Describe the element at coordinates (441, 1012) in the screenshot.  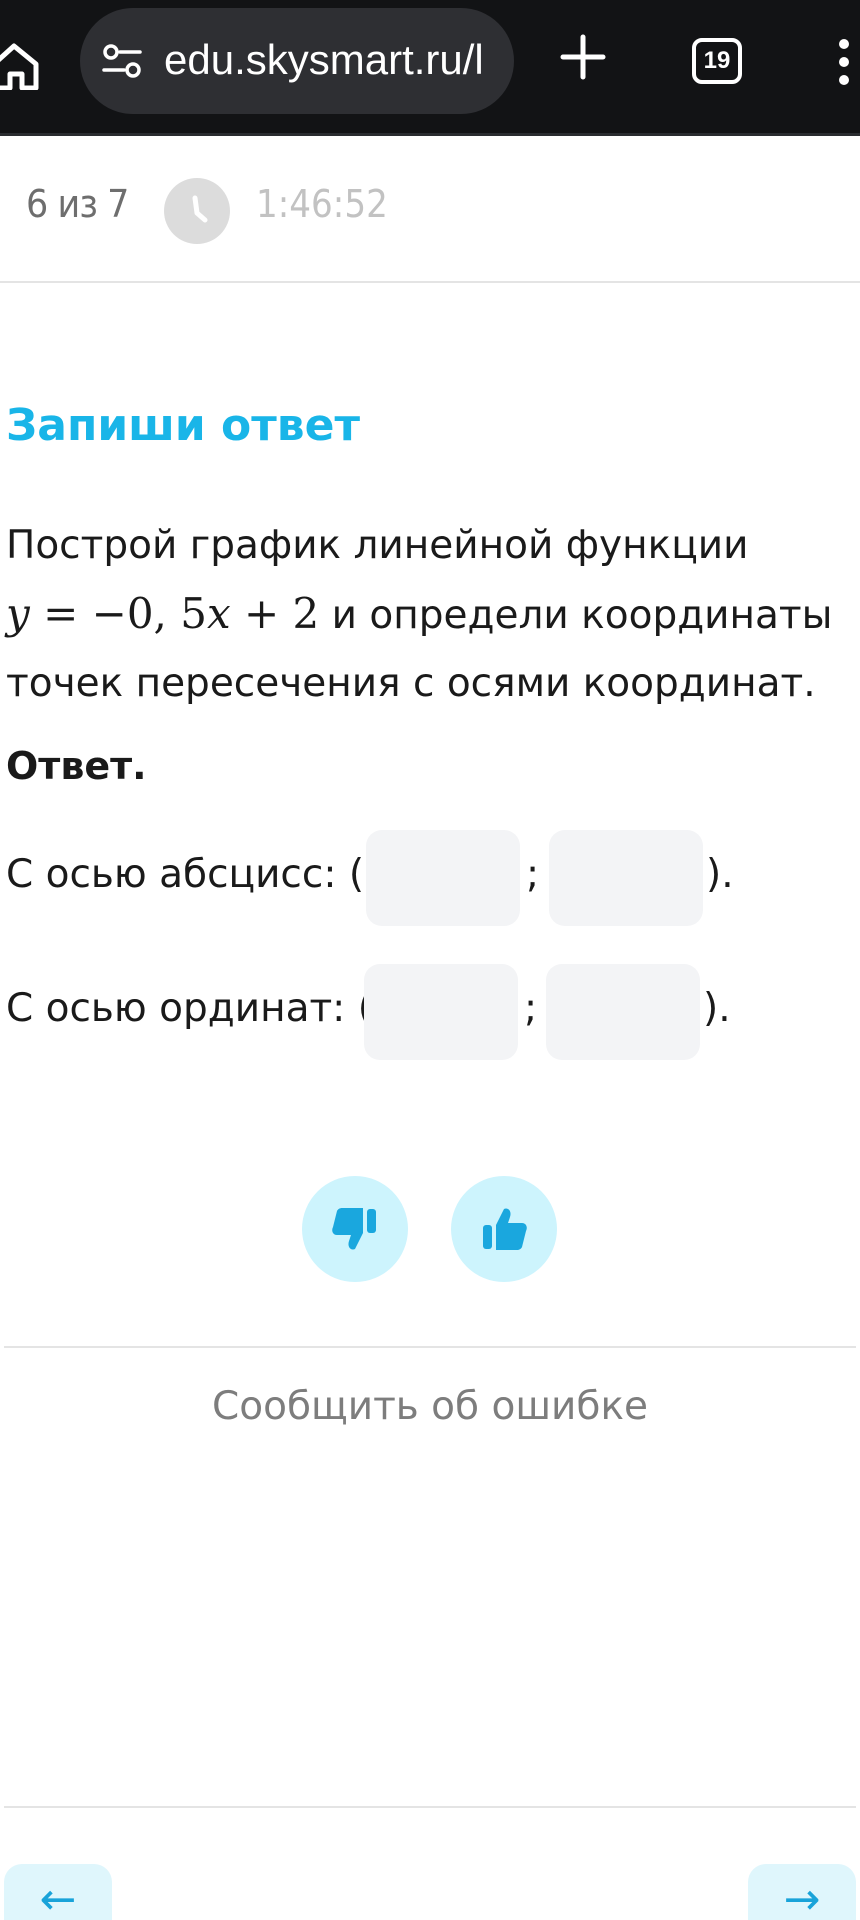
I see `ordinate-x-input` at that location.